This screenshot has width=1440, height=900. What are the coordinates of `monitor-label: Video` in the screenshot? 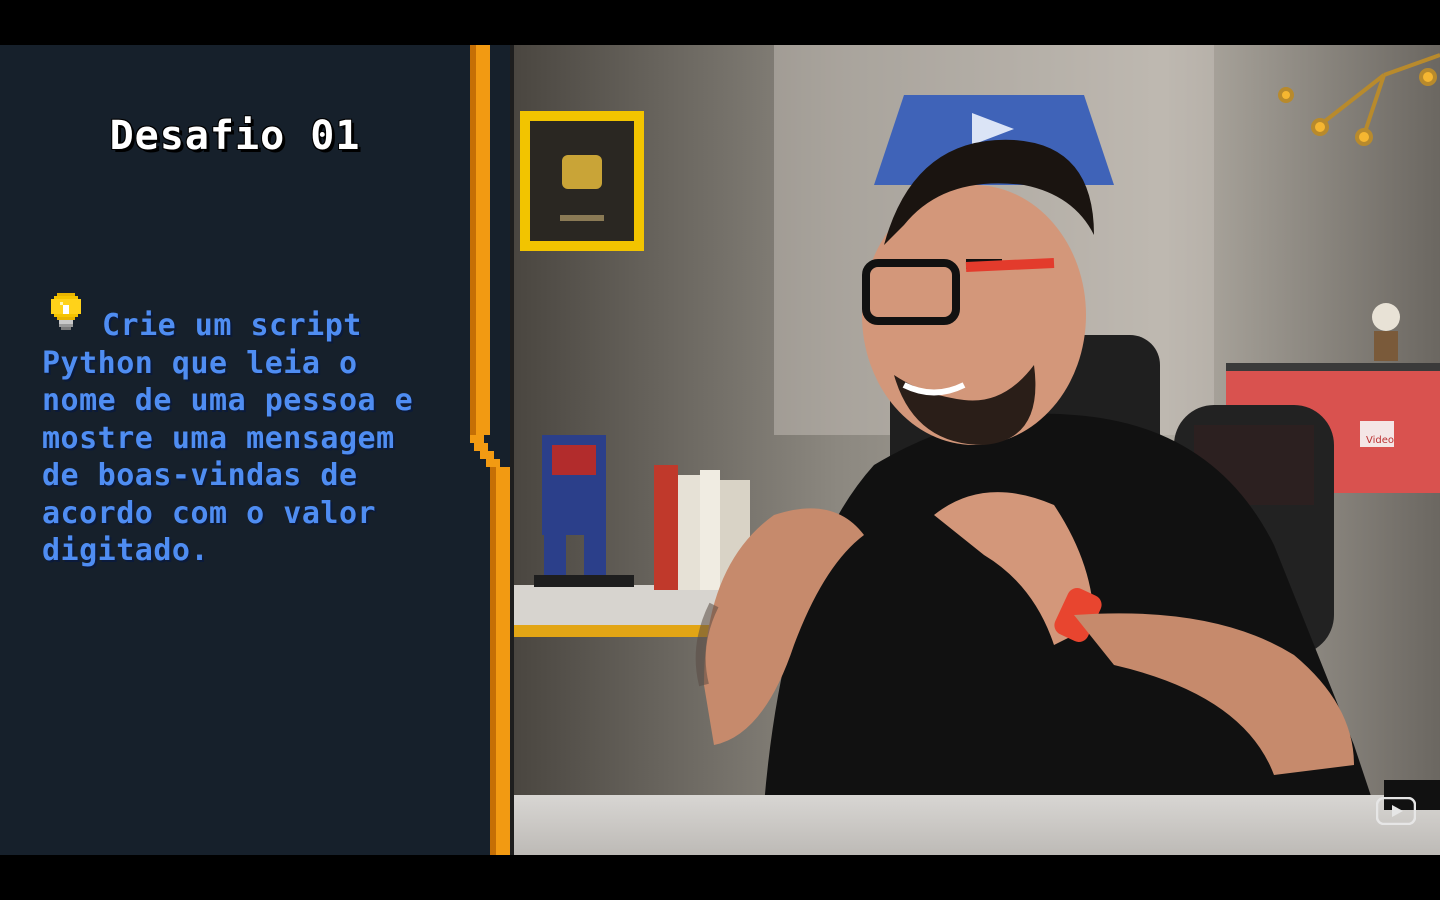 It's located at (1380, 440).